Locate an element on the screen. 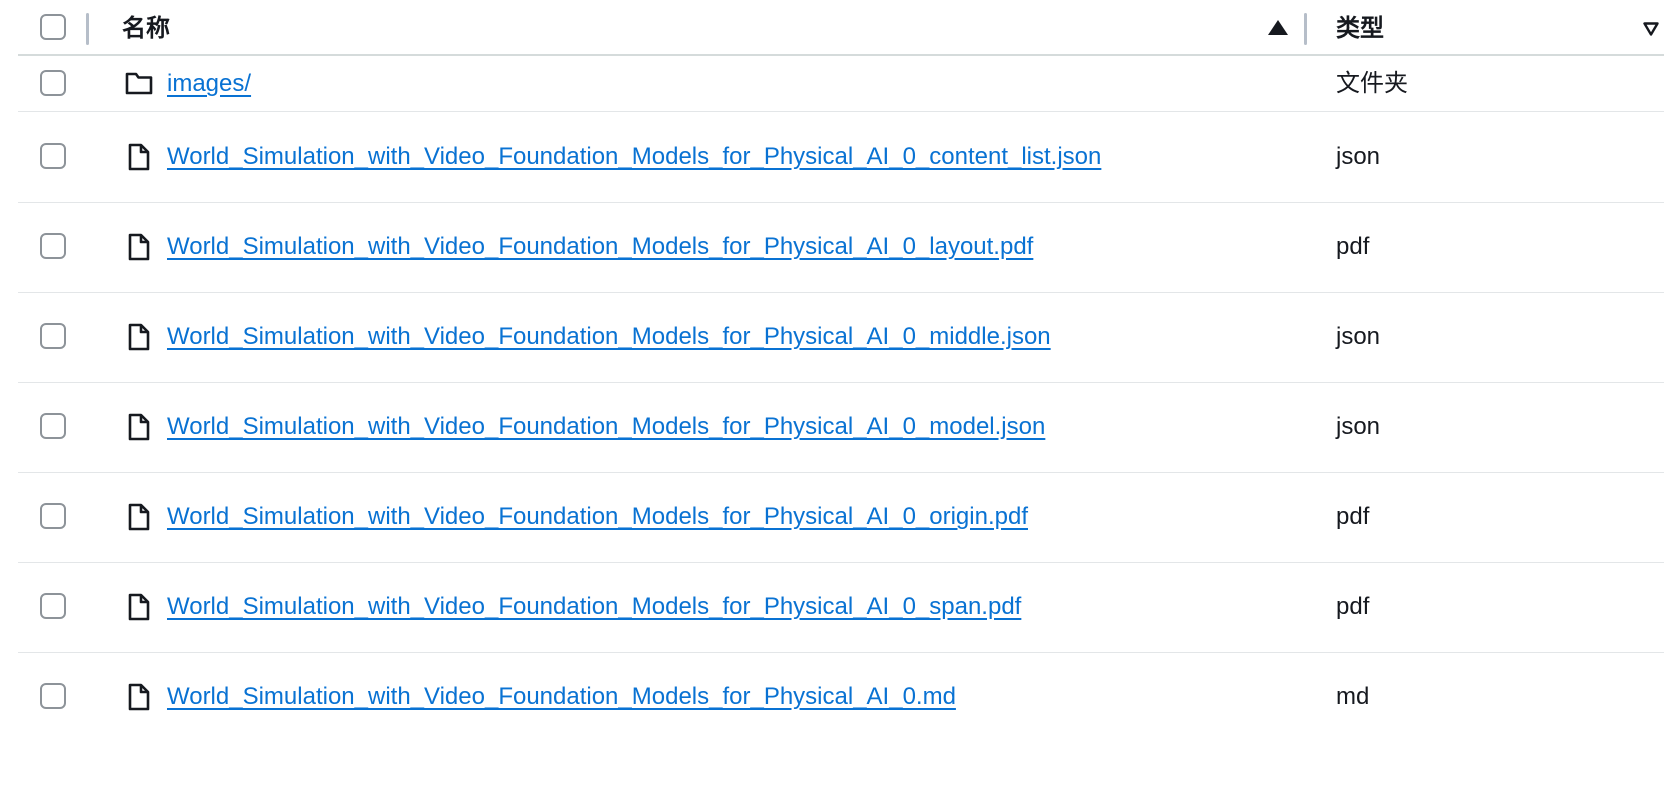 This screenshot has height=790, width=1664. column-header-type: 类型 is located at coordinates (1360, 29).